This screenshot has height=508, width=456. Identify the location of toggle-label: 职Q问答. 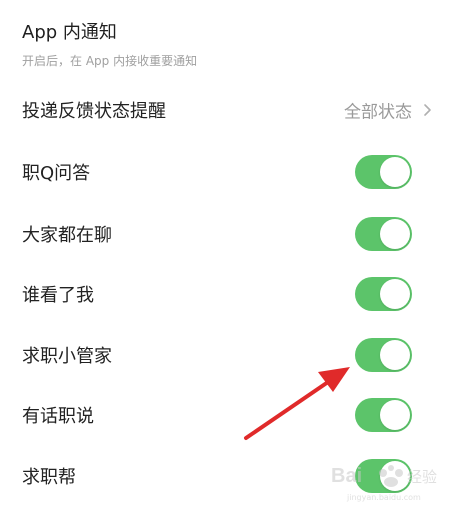
(56, 173).